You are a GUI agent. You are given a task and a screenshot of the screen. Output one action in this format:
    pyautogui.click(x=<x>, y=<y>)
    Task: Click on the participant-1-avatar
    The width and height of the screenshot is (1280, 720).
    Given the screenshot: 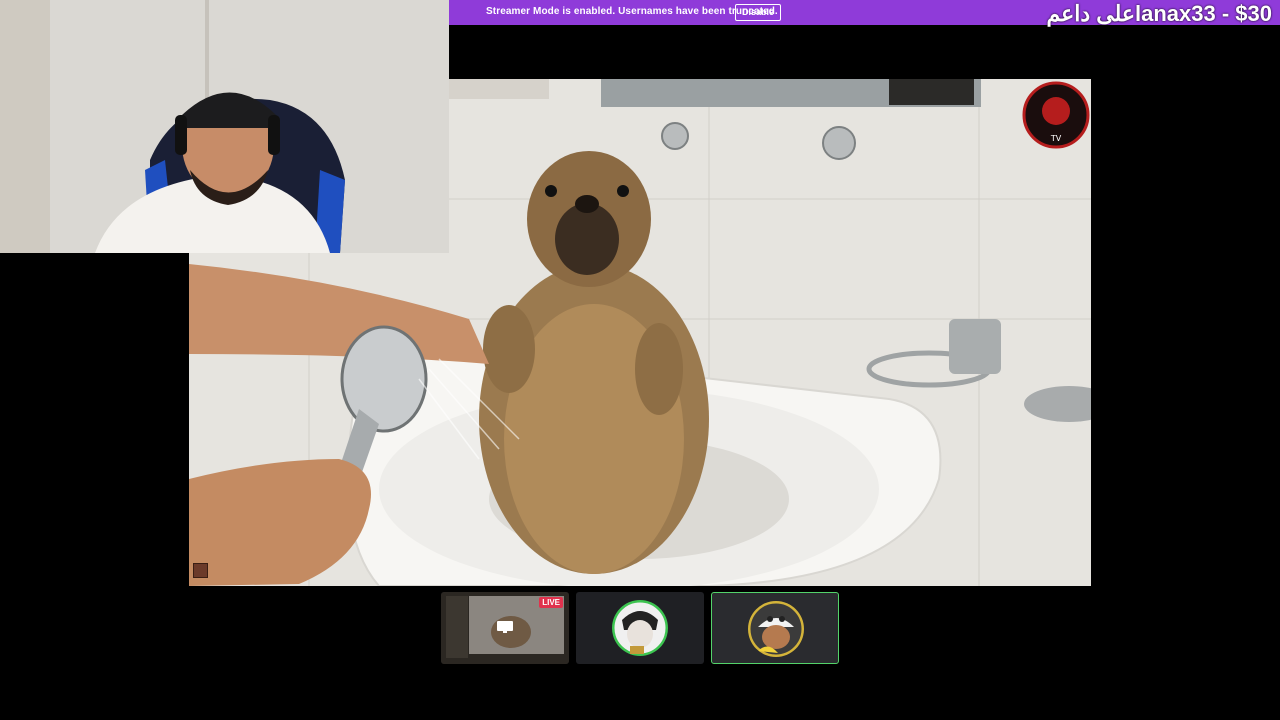 What is the action you would take?
    pyautogui.click(x=640, y=628)
    